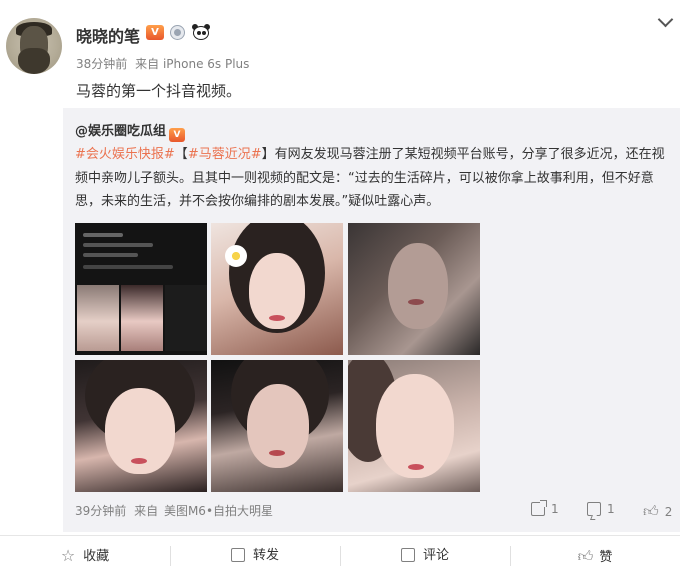 Image resolution: width=680 pixels, height=576 pixels. I want to click on repost-source-prefix: 来自, so click(146, 511).